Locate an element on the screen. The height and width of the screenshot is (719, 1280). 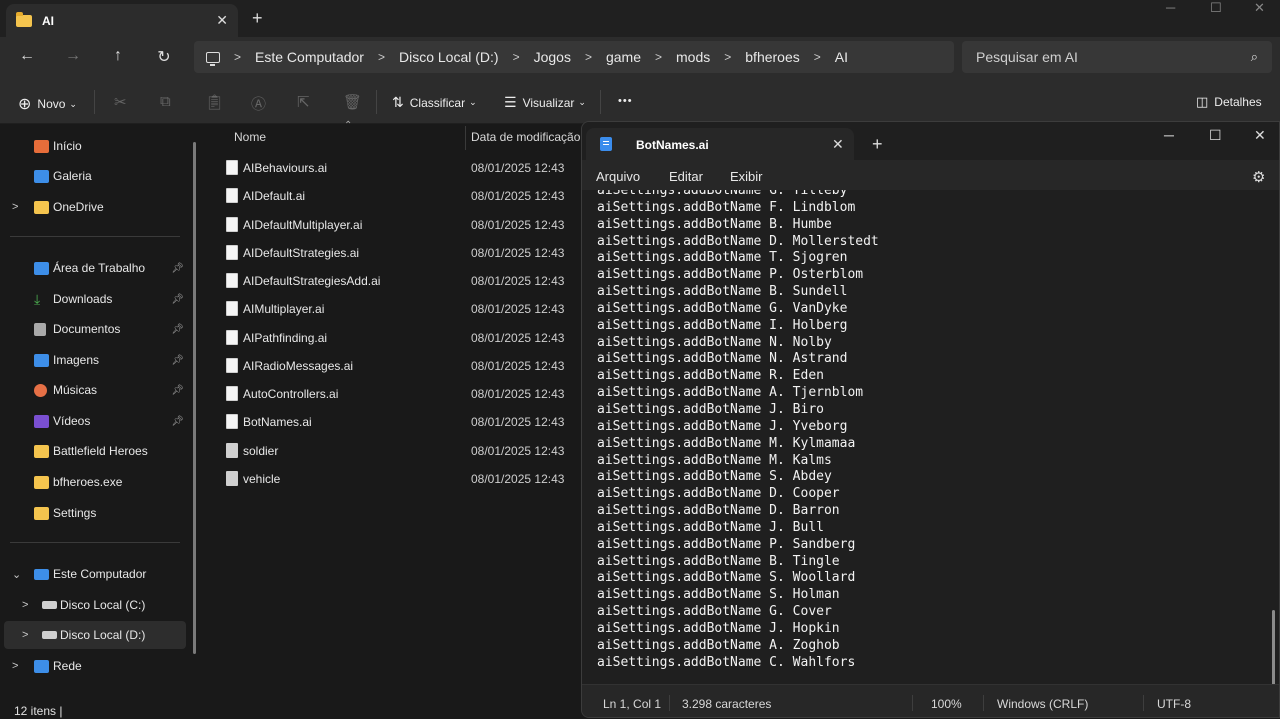
sort-button: ⇅ Classificar ⌄ is located at coordinates (434, 102).